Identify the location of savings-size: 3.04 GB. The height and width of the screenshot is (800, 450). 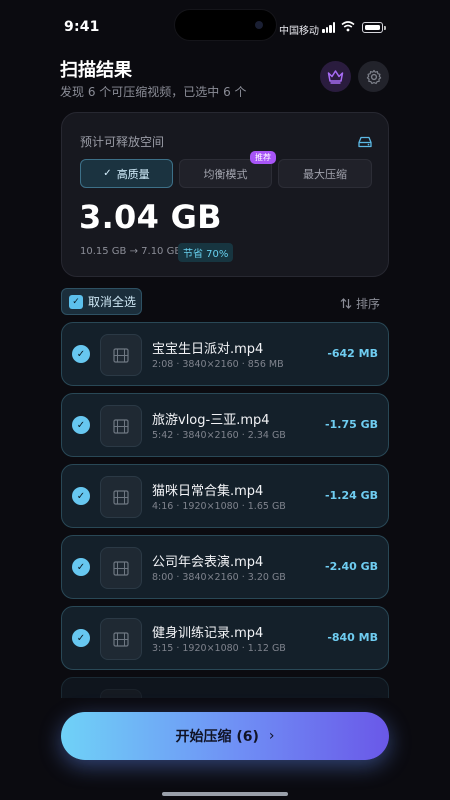
(150, 217).